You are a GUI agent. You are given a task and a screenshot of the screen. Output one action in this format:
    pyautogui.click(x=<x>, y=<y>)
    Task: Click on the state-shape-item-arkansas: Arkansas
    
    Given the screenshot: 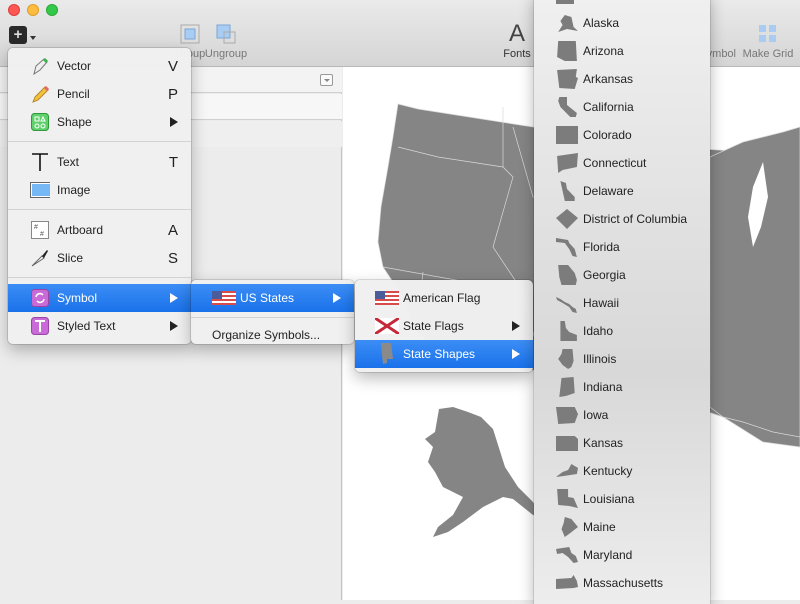 What is the action you would take?
    pyautogui.click(x=622, y=79)
    